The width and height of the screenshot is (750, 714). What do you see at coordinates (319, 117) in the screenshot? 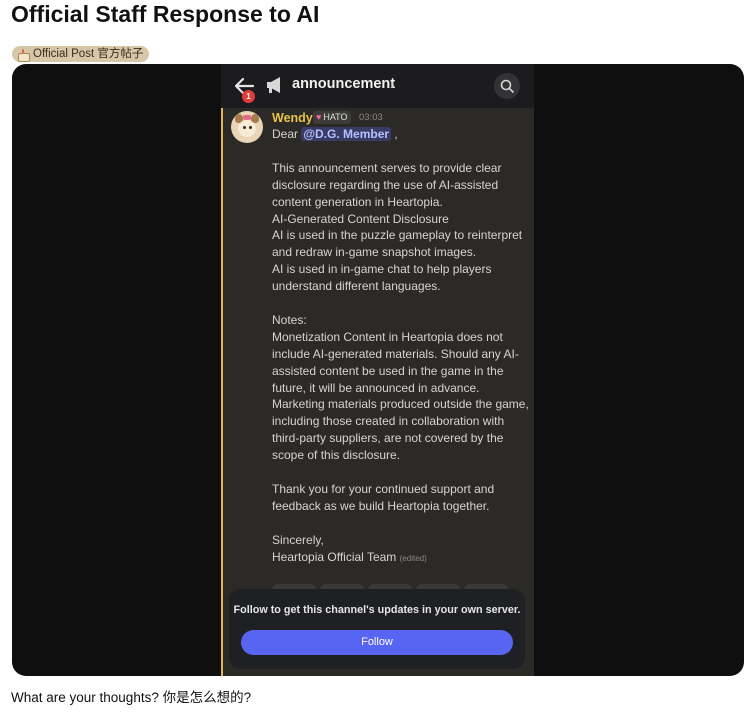
I see `heart-icon: ♥` at bounding box center [319, 117].